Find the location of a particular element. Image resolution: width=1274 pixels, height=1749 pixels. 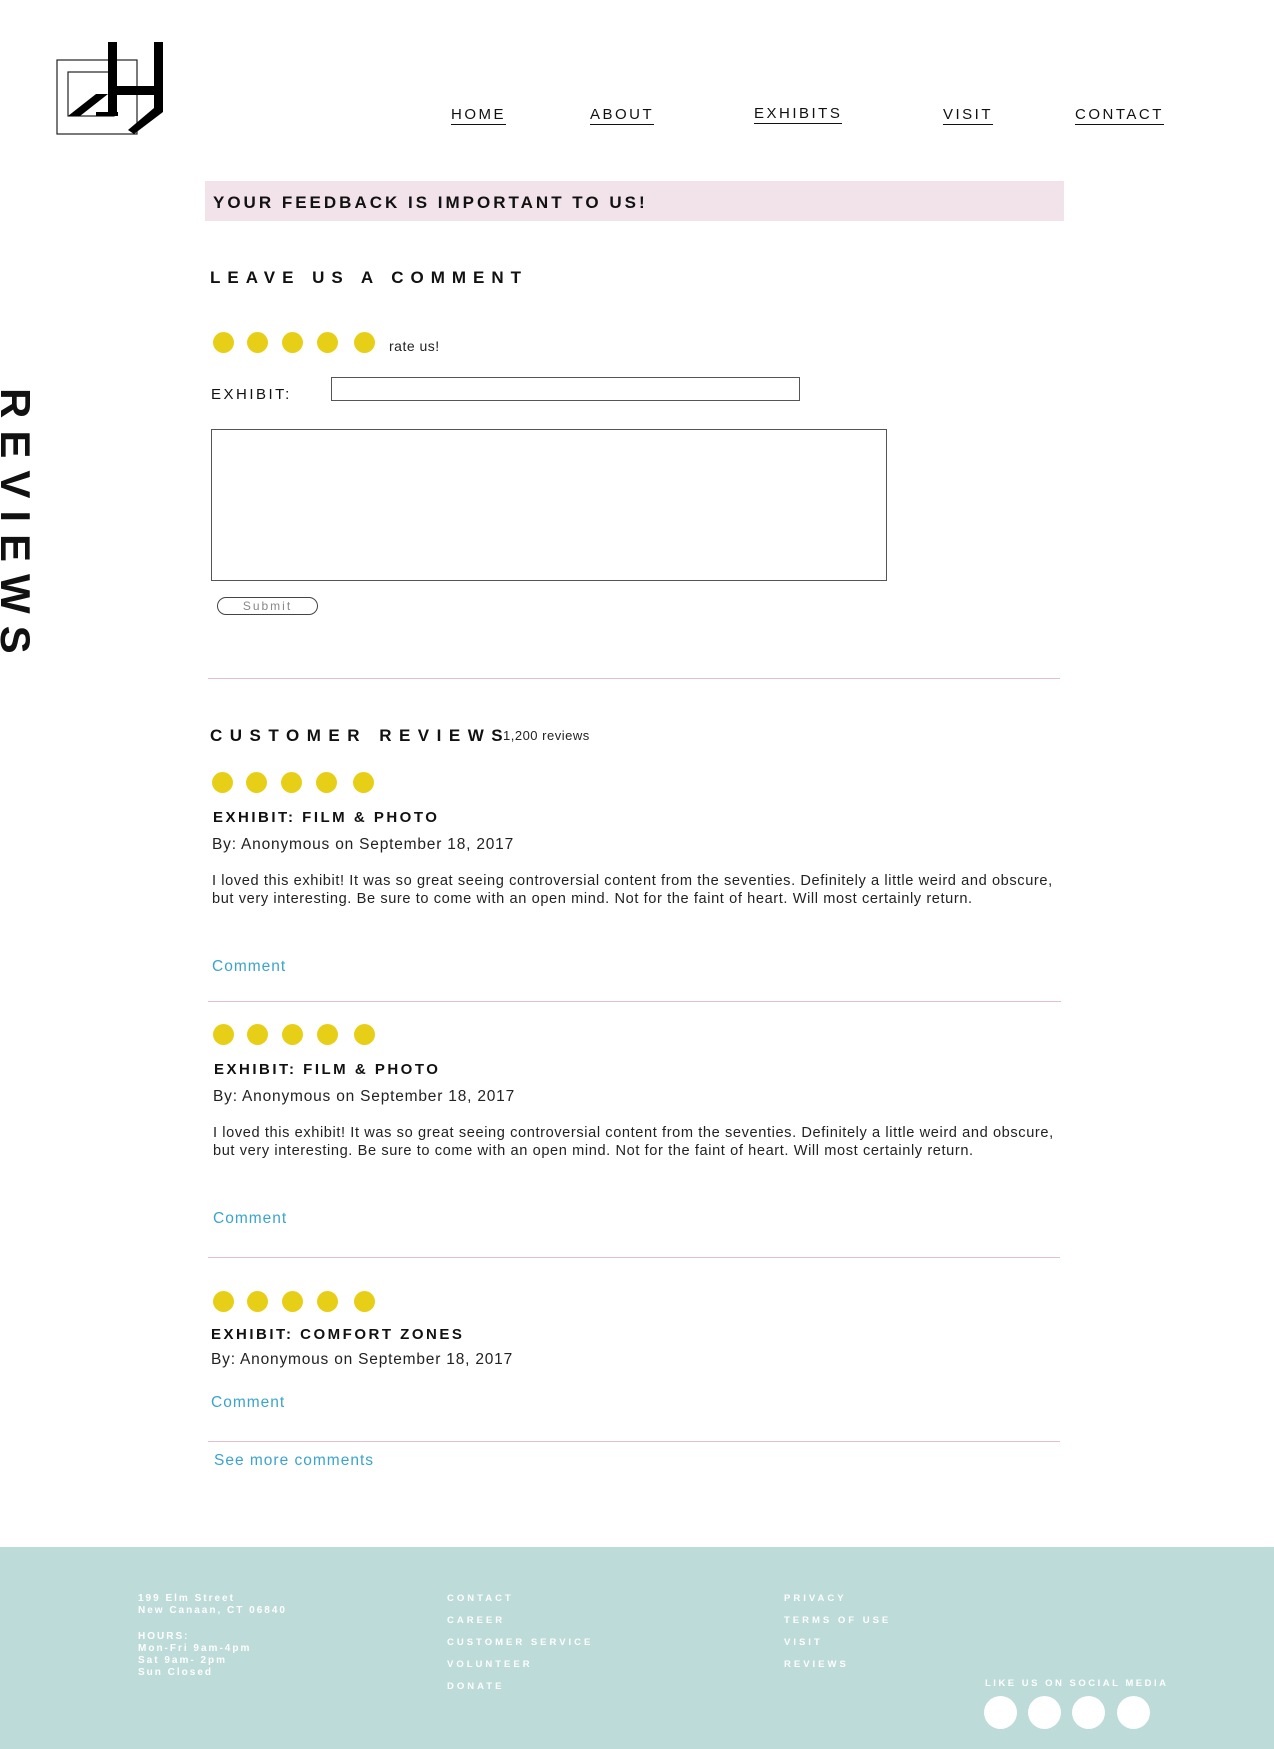

footer-link-terms: TERMS OF USE is located at coordinates (837, 1626).